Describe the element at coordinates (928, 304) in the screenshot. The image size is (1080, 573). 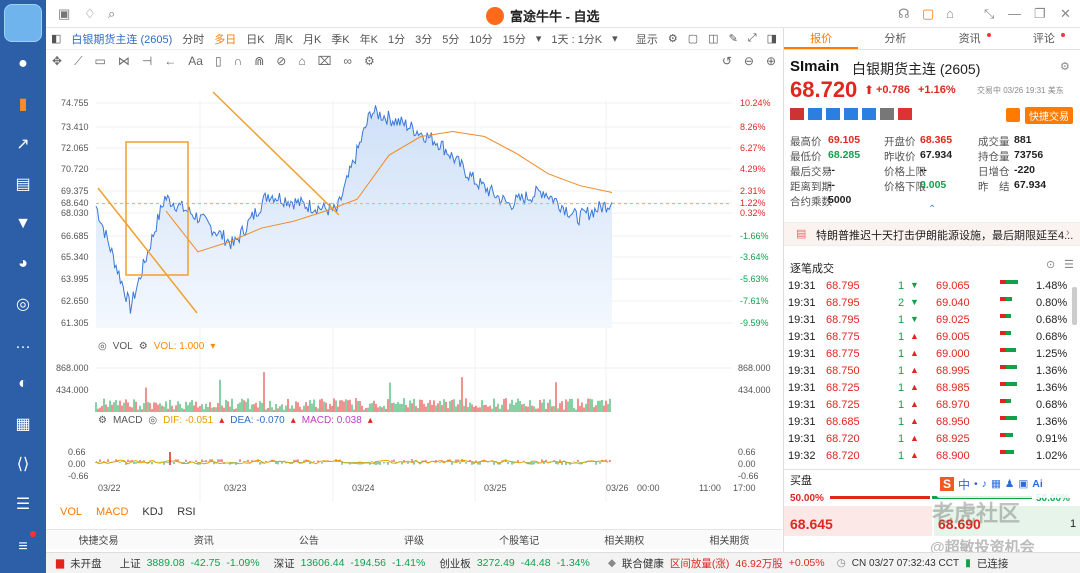
I see `tick-row: 19:31 68.795 2 ▼ 69.040 0.80%` at that location.